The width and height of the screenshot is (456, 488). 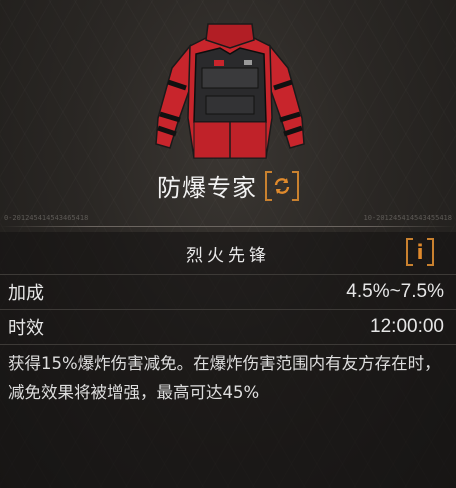 I want to click on item-title-row: 防爆专家, so click(x=228, y=185).